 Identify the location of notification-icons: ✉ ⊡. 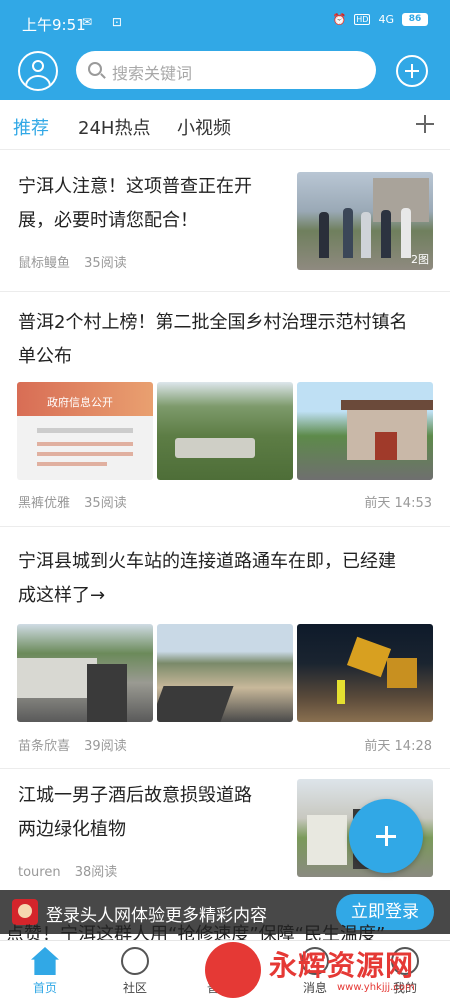
(106, 22).